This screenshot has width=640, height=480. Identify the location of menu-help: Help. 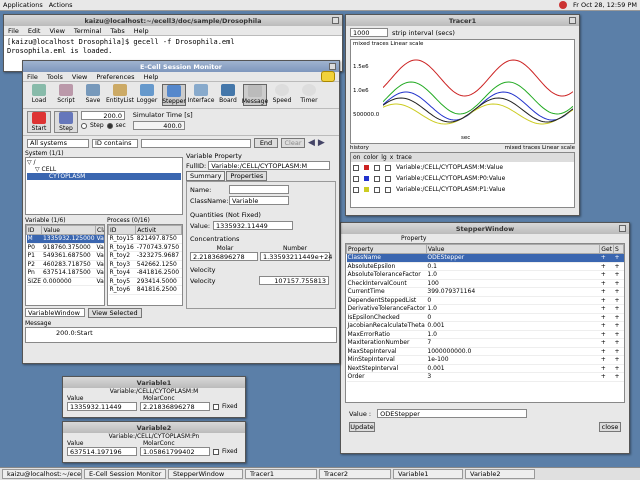
(151, 77).